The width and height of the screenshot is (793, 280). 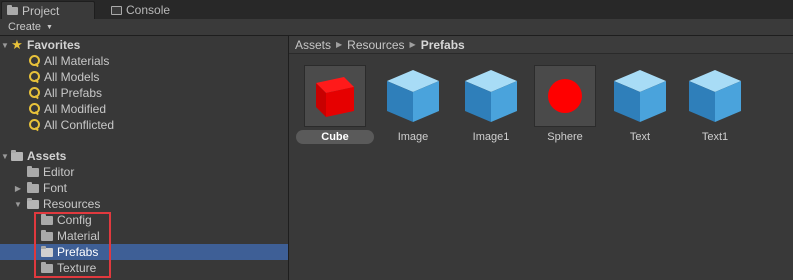 What do you see at coordinates (41, 10) in the screenshot?
I see `tab-project-label: Project` at bounding box center [41, 10].